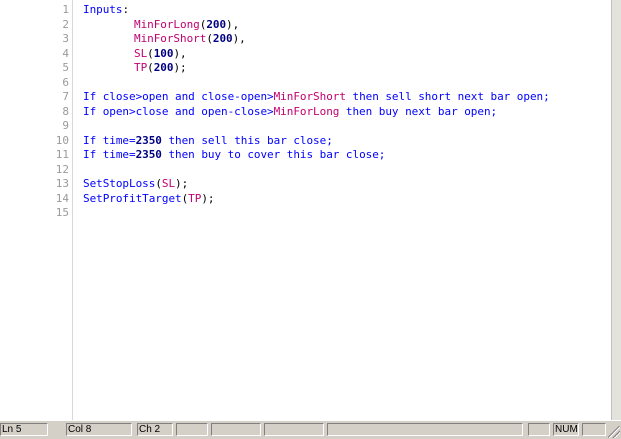 Image resolution: width=621 pixels, height=439 pixels. Describe the element at coordinates (65, 53) in the screenshot. I see `line-number: 4` at that location.